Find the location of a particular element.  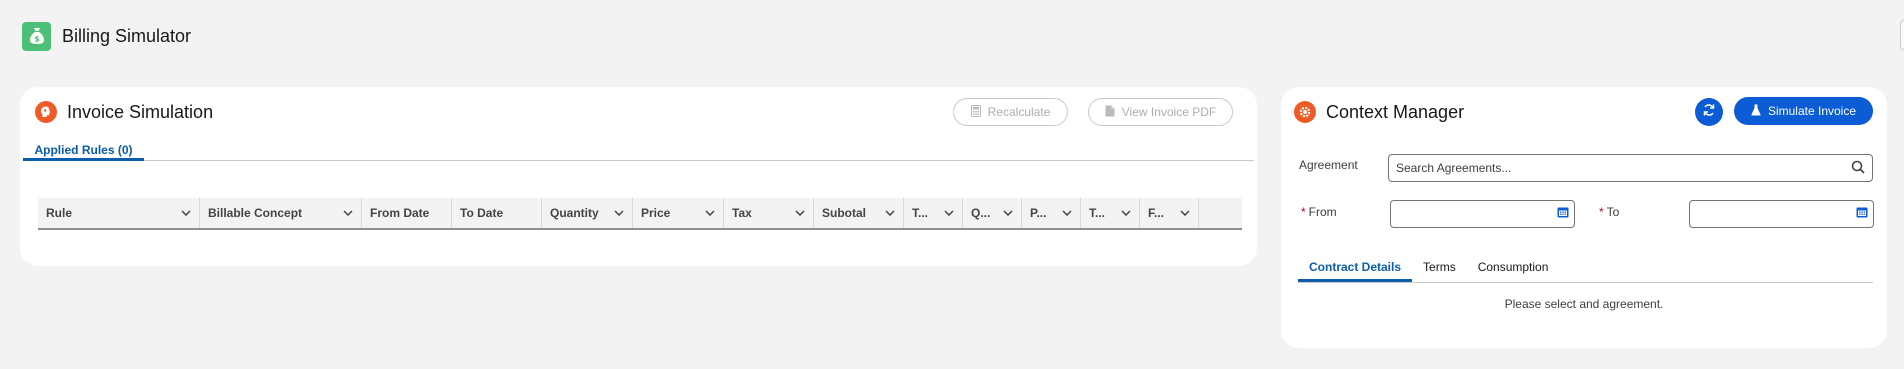

money-bag-icon: $ is located at coordinates (36, 36).